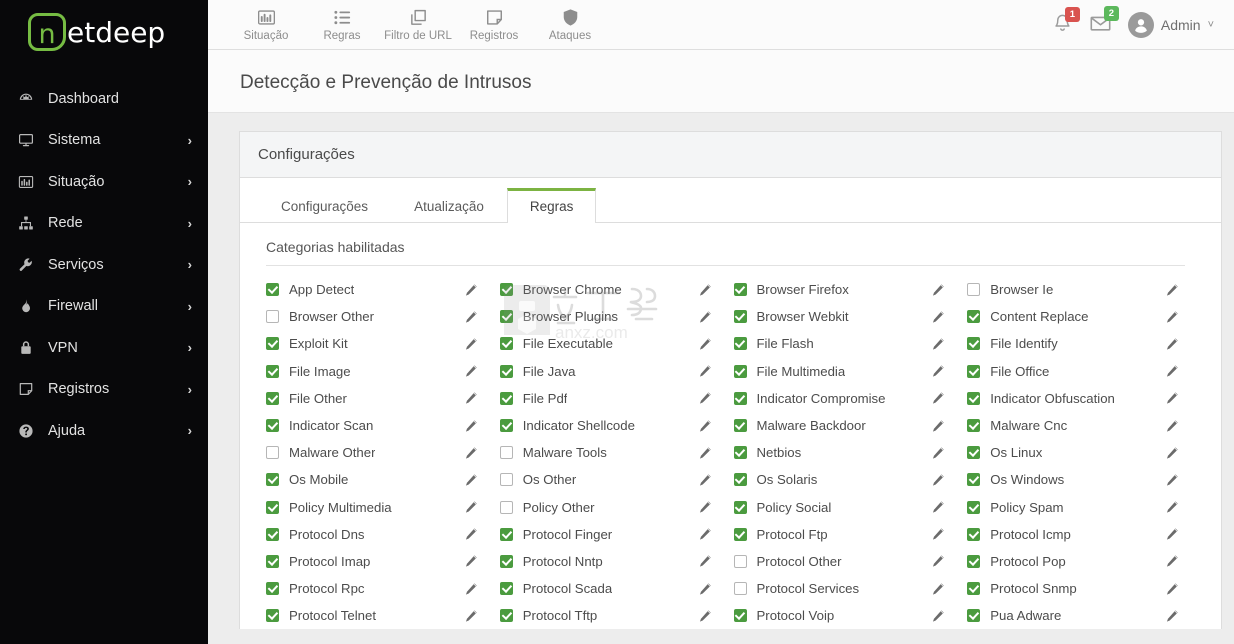 This screenshot has height=644, width=1234. What do you see at coordinates (104, 182) in the screenshot?
I see `sidebar-item-situacao: Situação ›` at bounding box center [104, 182].